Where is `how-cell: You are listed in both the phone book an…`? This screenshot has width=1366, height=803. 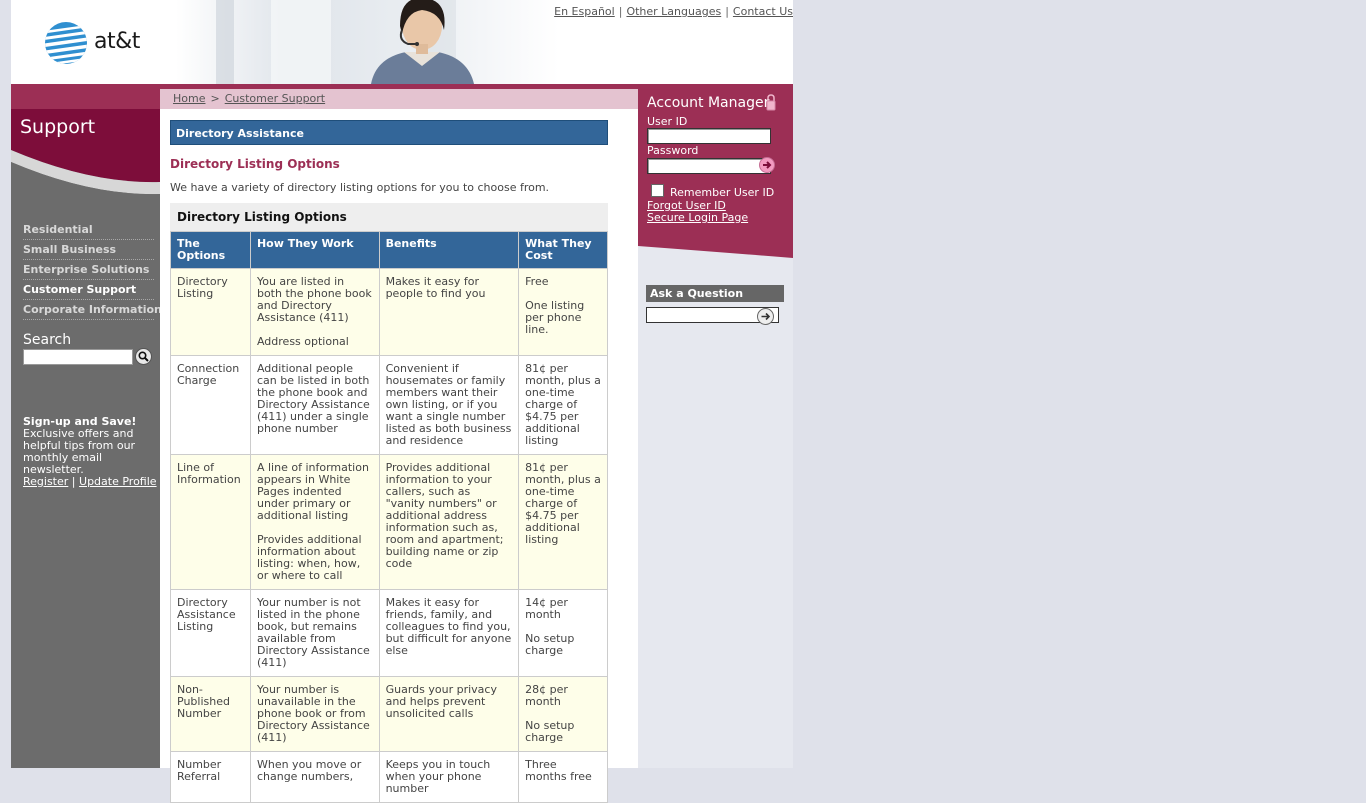
how-cell: You are listed in both the phone book an… is located at coordinates (314, 312).